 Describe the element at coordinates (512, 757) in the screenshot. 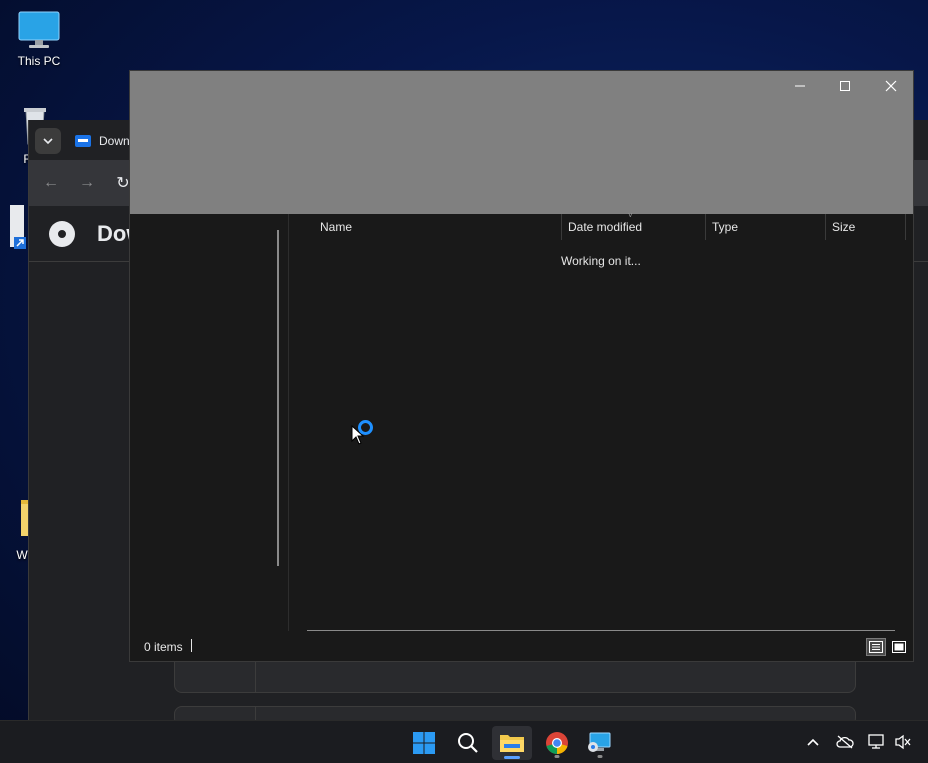

I see `active-indicator` at that location.